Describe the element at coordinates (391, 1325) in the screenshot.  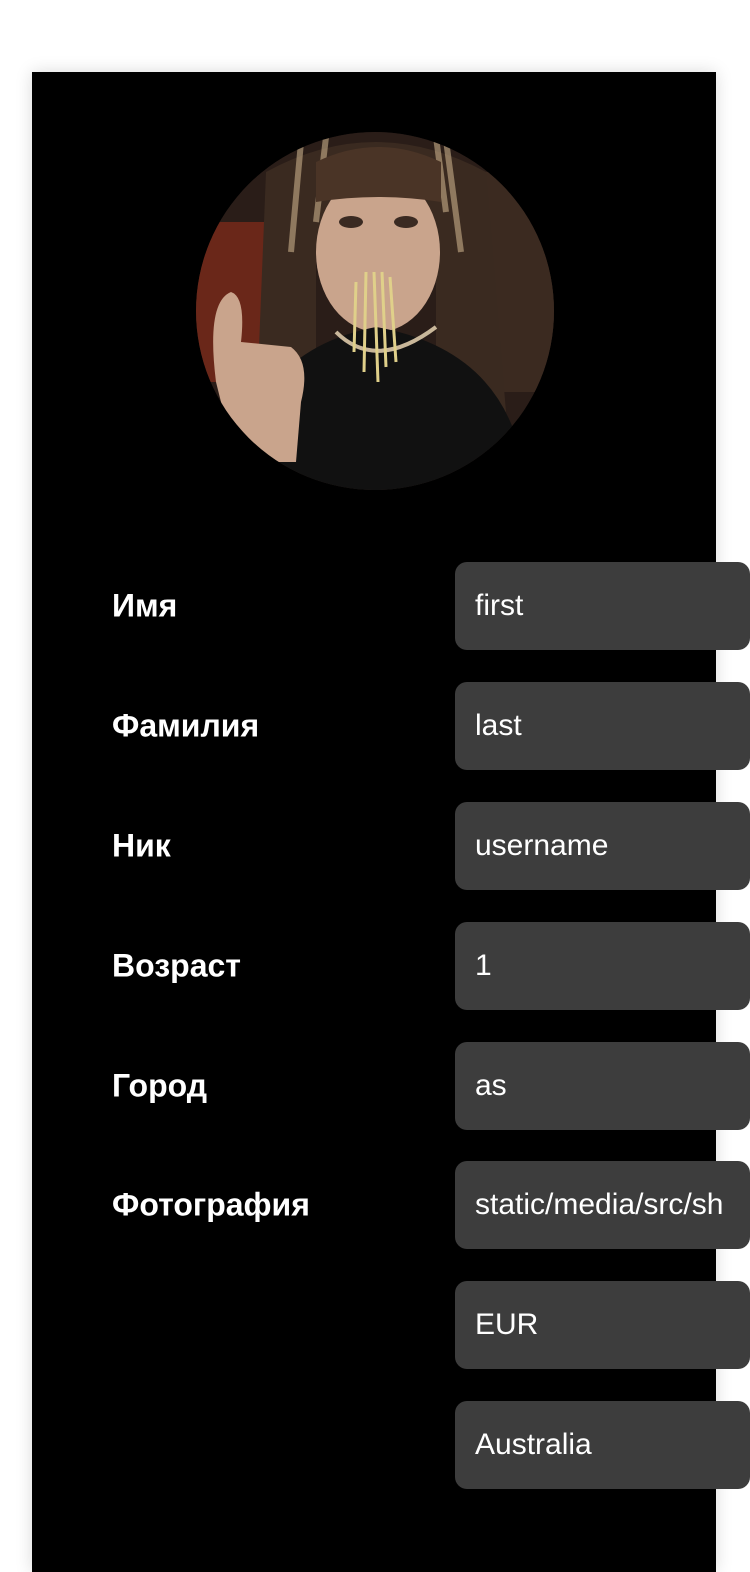
I see `form-row-currency: EUR` at that location.